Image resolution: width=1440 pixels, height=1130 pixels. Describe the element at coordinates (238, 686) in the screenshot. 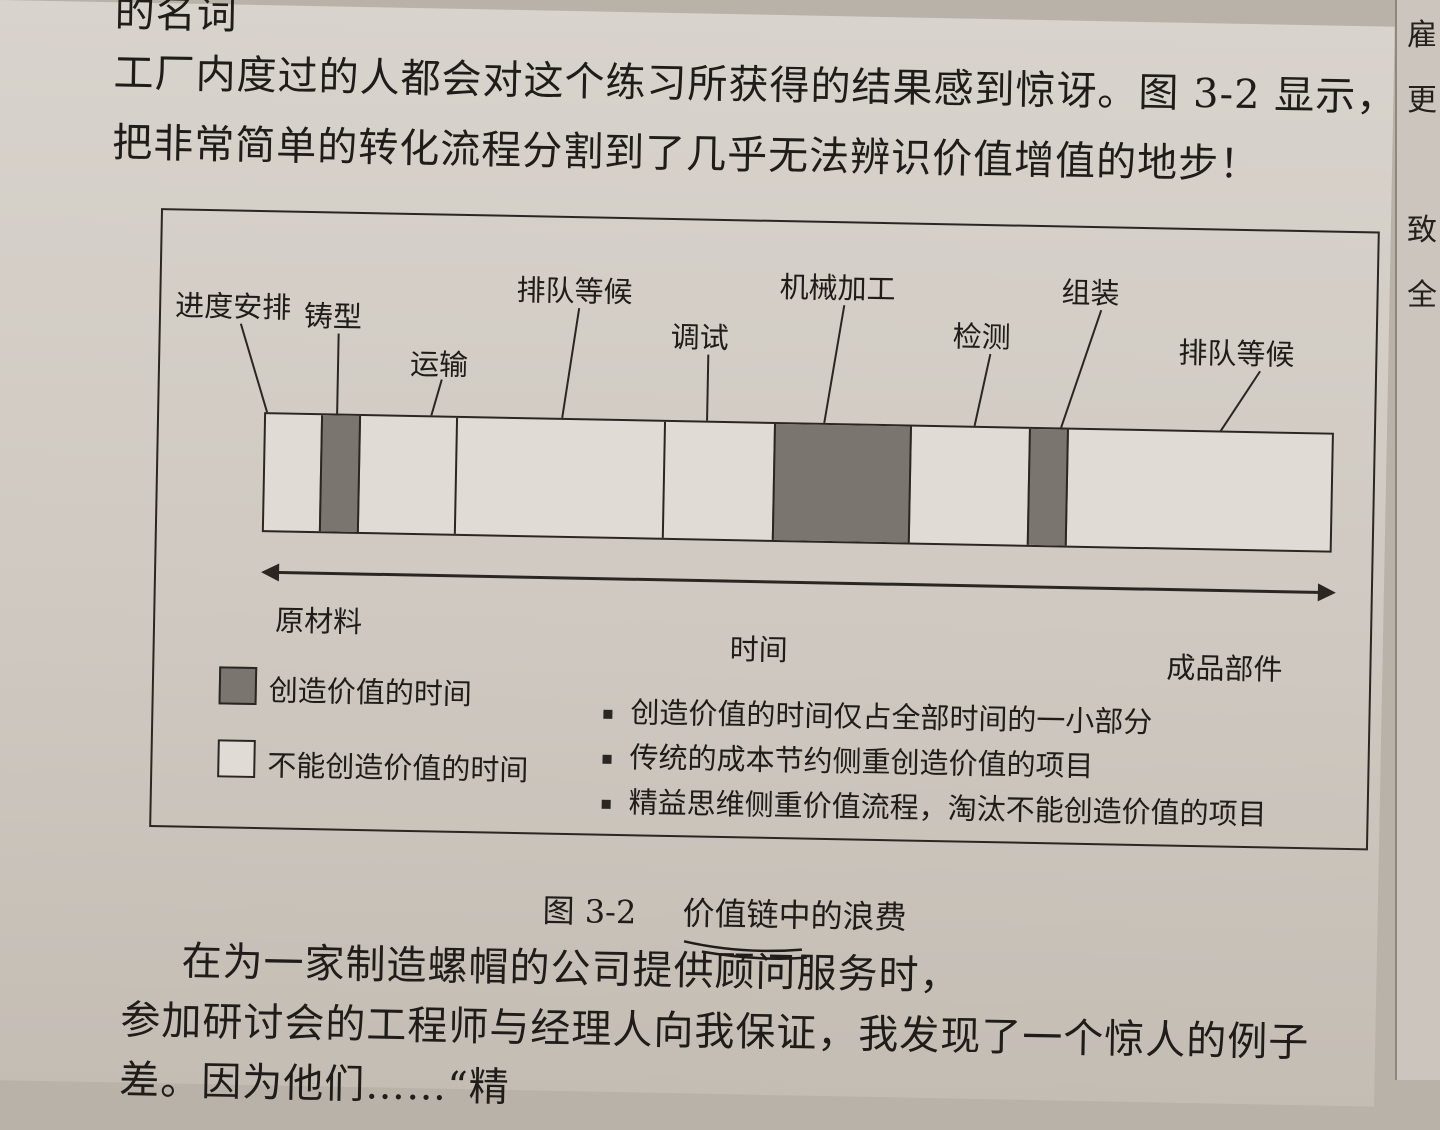

I see `legend-swatch-value` at that location.